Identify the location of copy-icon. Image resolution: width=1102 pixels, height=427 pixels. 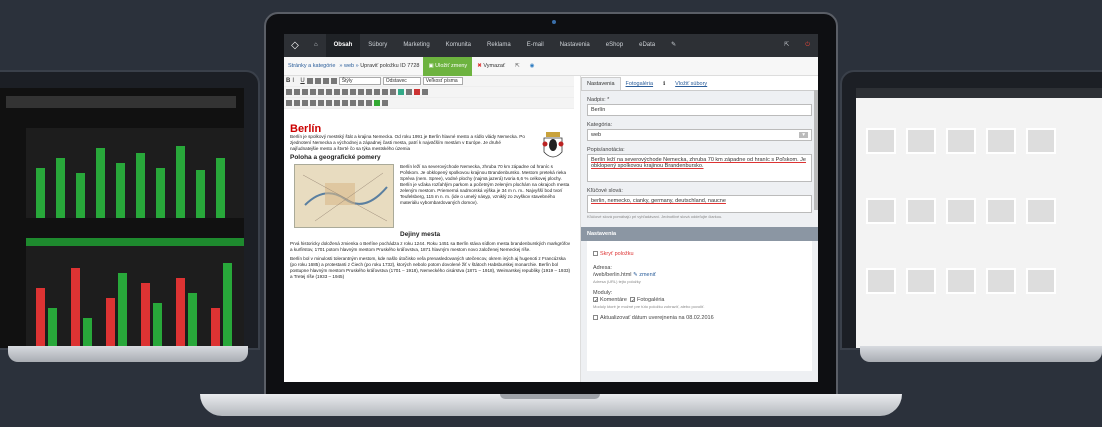
(297, 92).